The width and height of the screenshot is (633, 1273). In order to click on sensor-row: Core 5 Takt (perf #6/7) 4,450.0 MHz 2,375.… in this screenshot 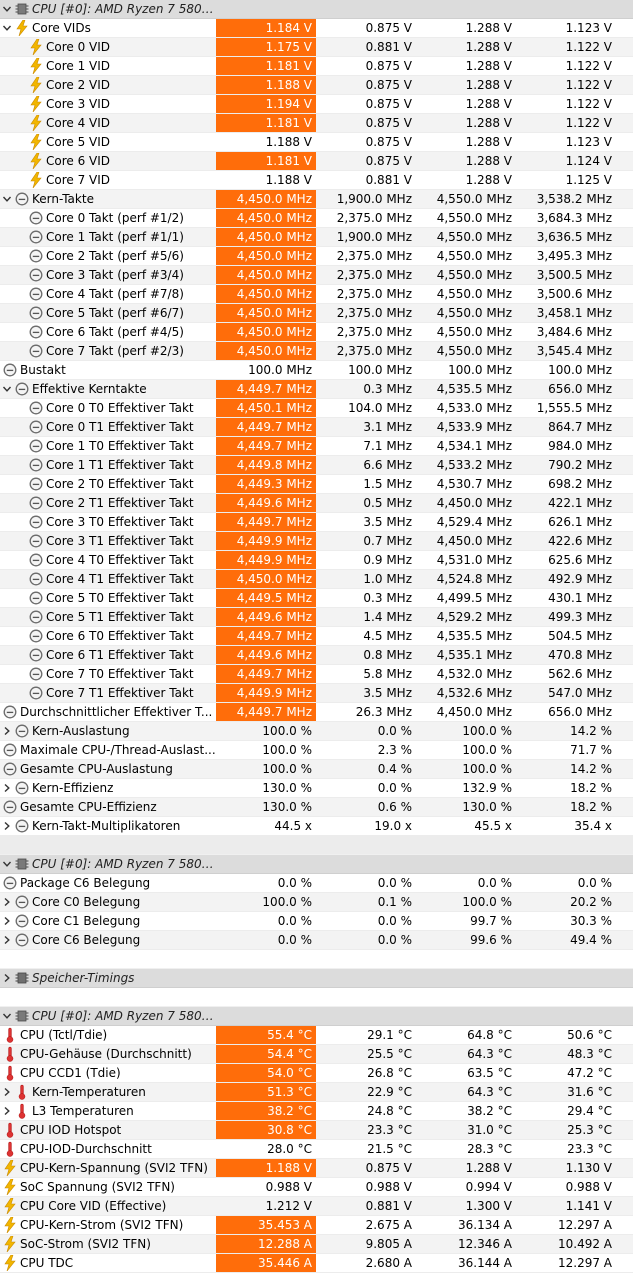, I will do `click(316, 313)`.